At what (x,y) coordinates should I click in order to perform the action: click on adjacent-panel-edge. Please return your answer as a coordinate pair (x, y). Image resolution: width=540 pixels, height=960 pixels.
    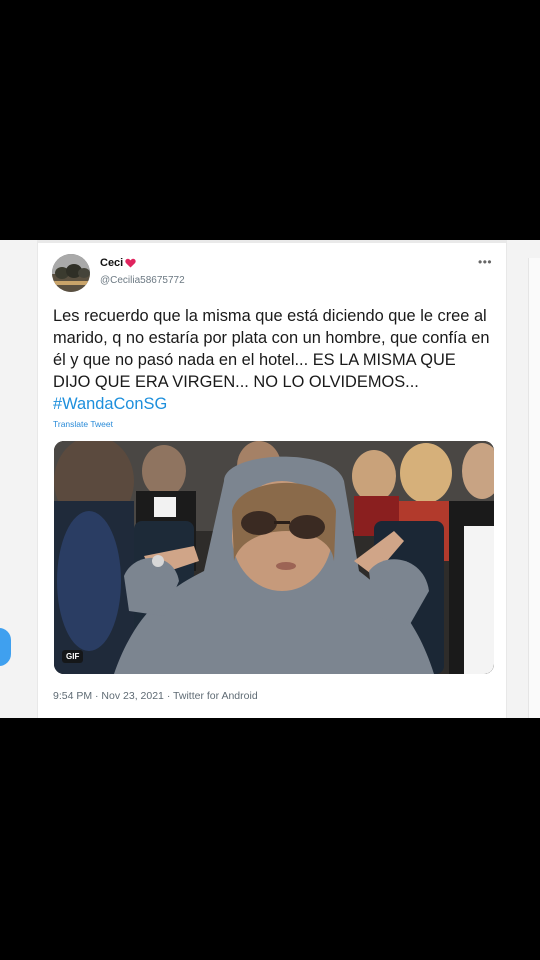
    Looking at the image, I should click on (534, 488).